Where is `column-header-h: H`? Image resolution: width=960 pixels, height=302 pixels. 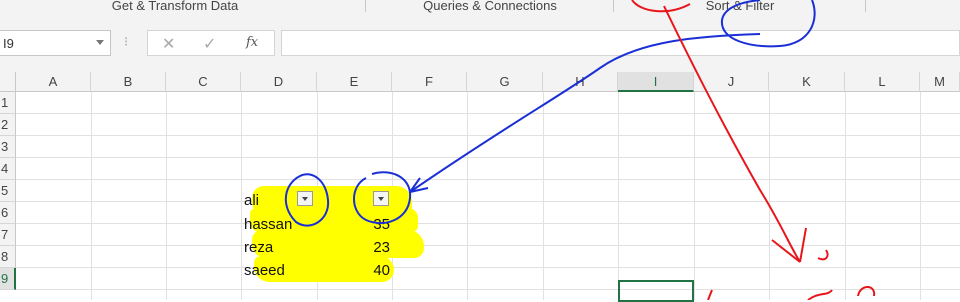 column-header-h: H is located at coordinates (580, 82).